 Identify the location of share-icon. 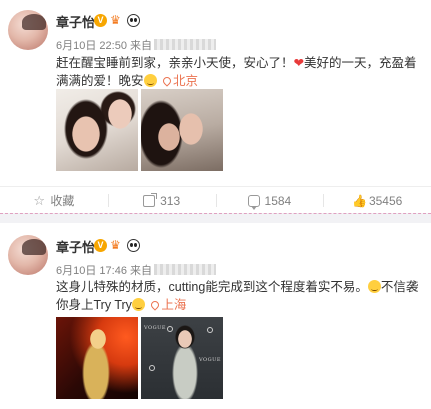
(150, 199).